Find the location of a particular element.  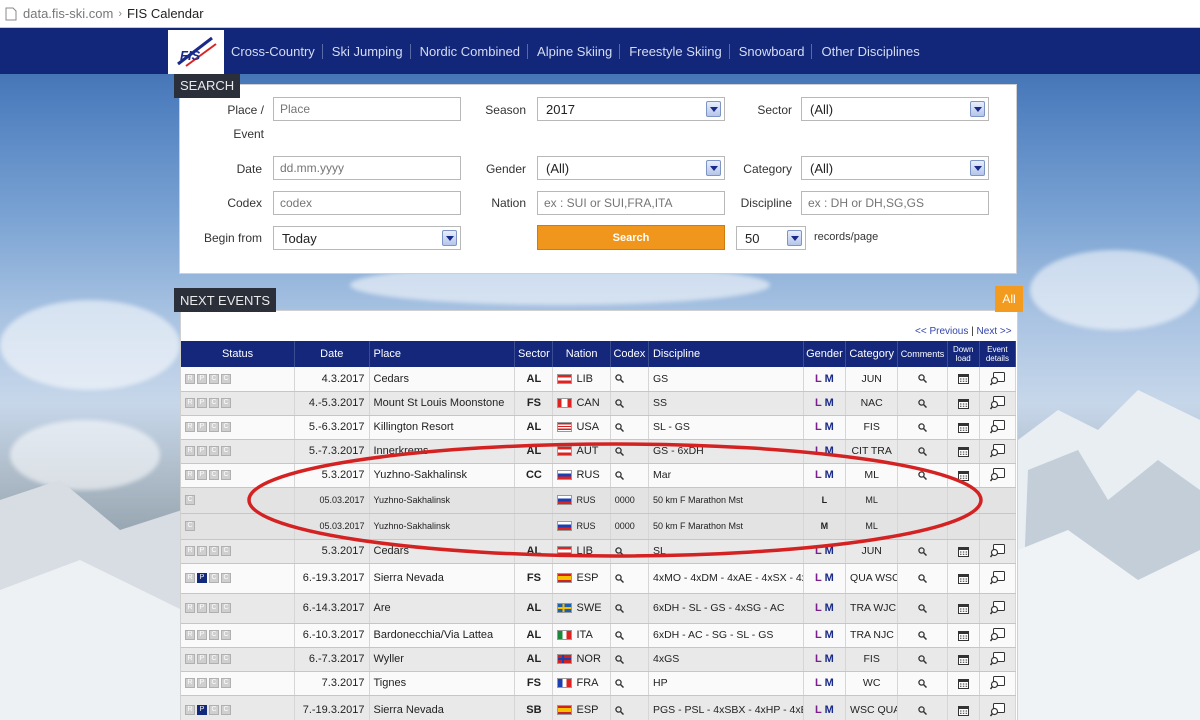

nav-ski-jumping: Ski Jumping is located at coordinates (369, 51).